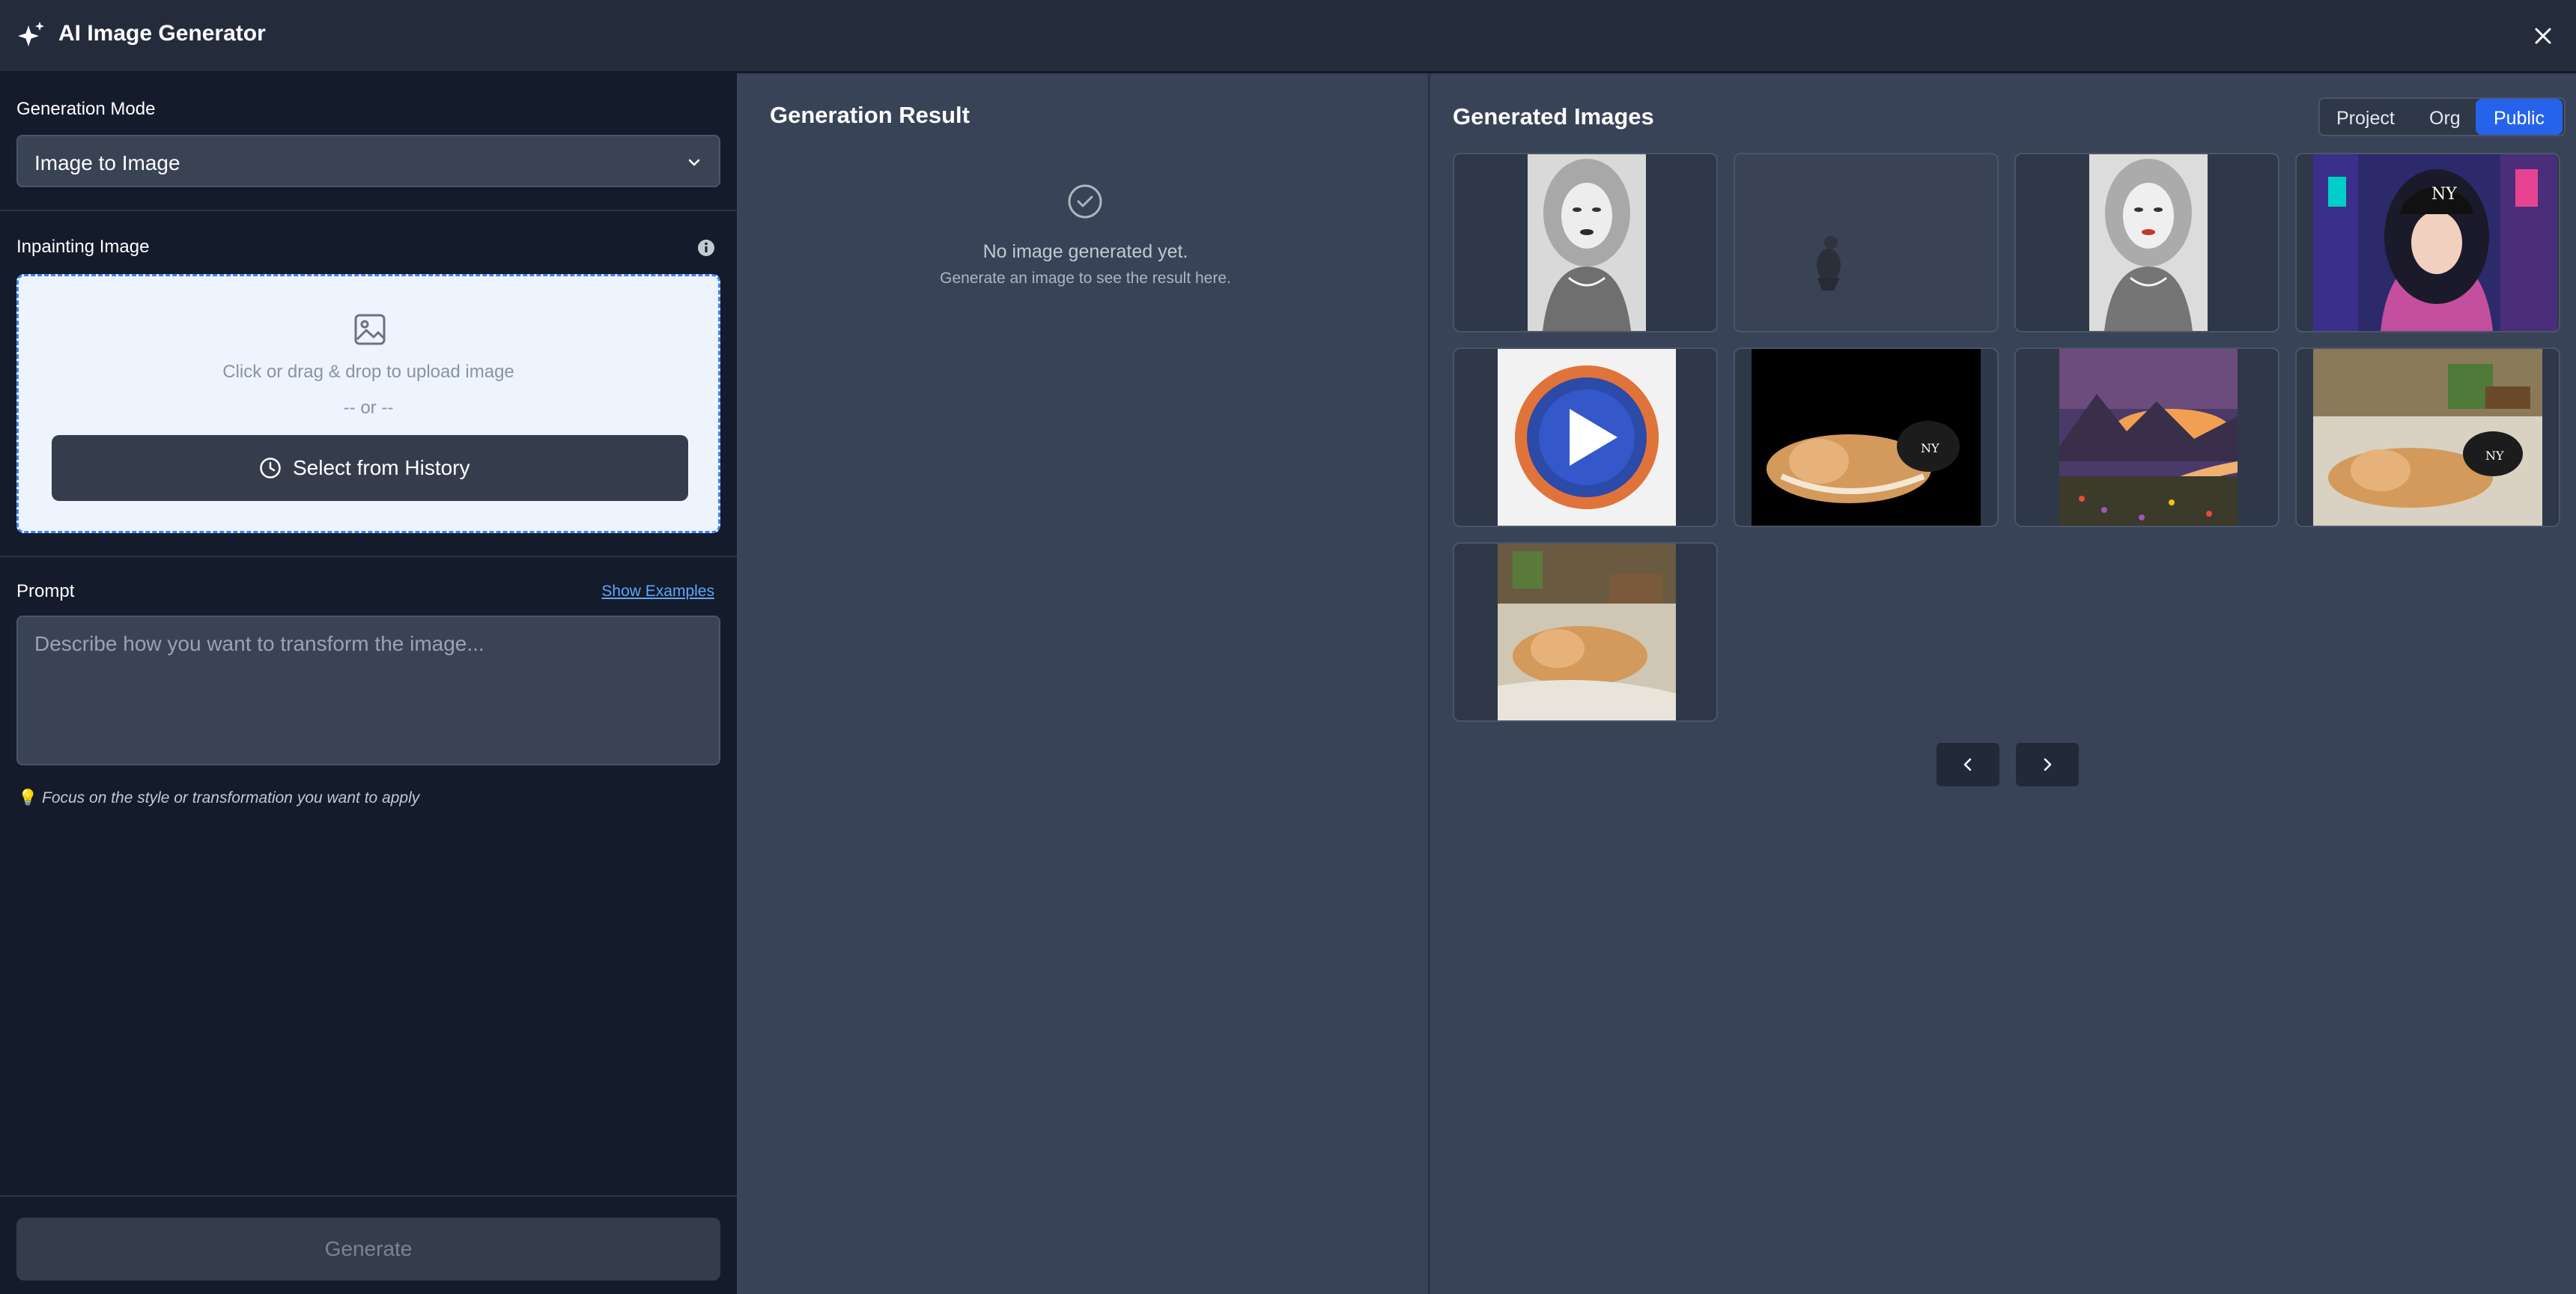 This screenshot has height=1294, width=2576. What do you see at coordinates (1553, 117) in the screenshot?
I see `generated-images-title: Generated Images` at bounding box center [1553, 117].